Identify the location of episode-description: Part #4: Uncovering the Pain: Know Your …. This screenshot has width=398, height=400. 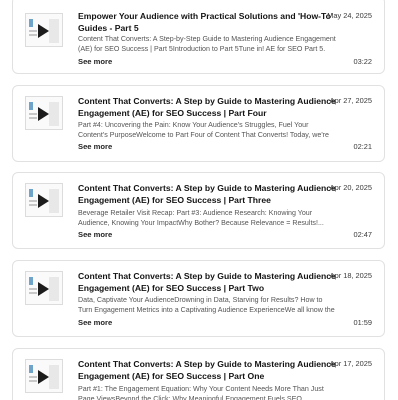
(203, 130).